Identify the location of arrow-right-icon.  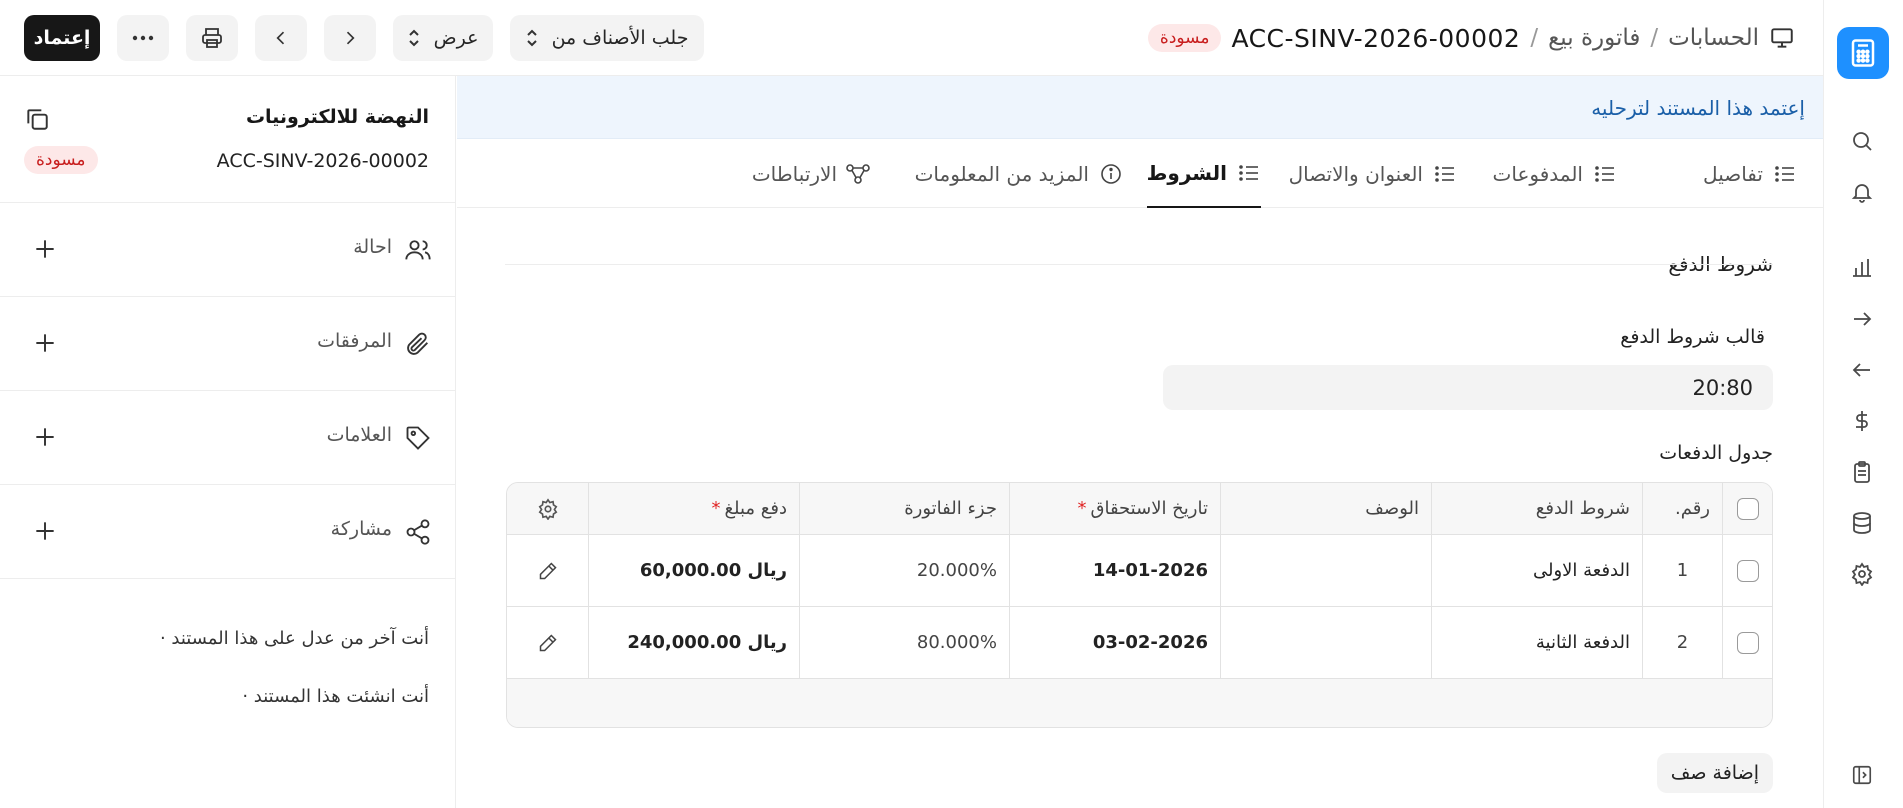
(1862, 319).